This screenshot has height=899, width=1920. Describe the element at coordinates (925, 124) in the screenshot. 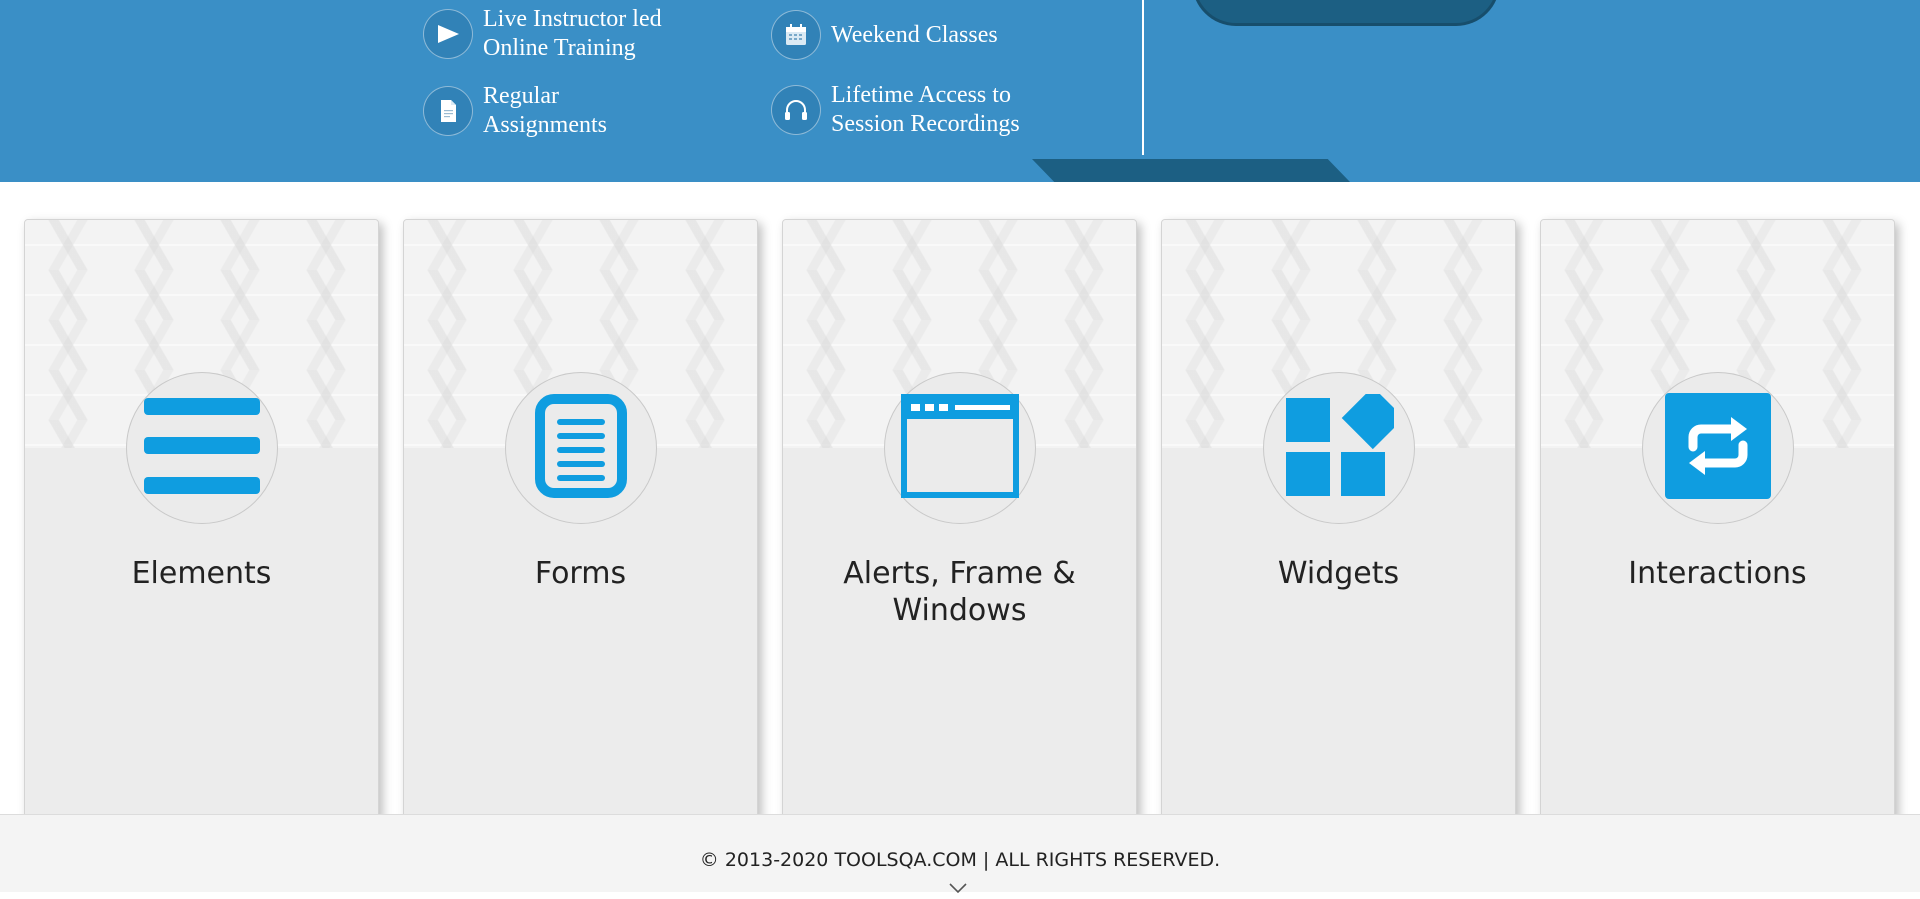

I see `feature-label-line2: Session Recordings` at that location.